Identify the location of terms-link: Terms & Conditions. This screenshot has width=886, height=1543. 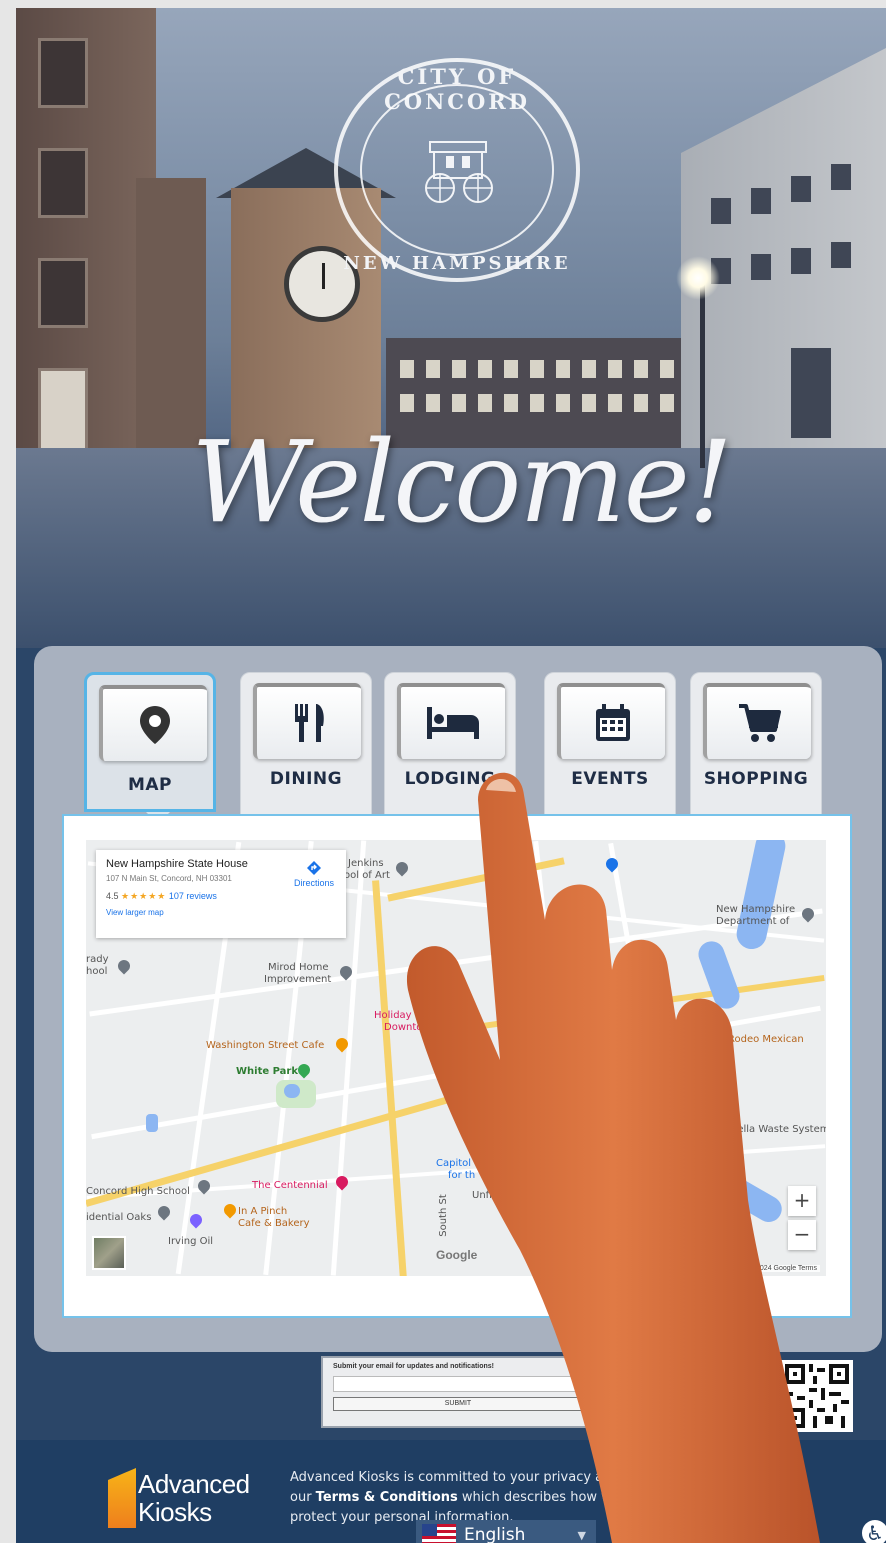
(387, 1497).